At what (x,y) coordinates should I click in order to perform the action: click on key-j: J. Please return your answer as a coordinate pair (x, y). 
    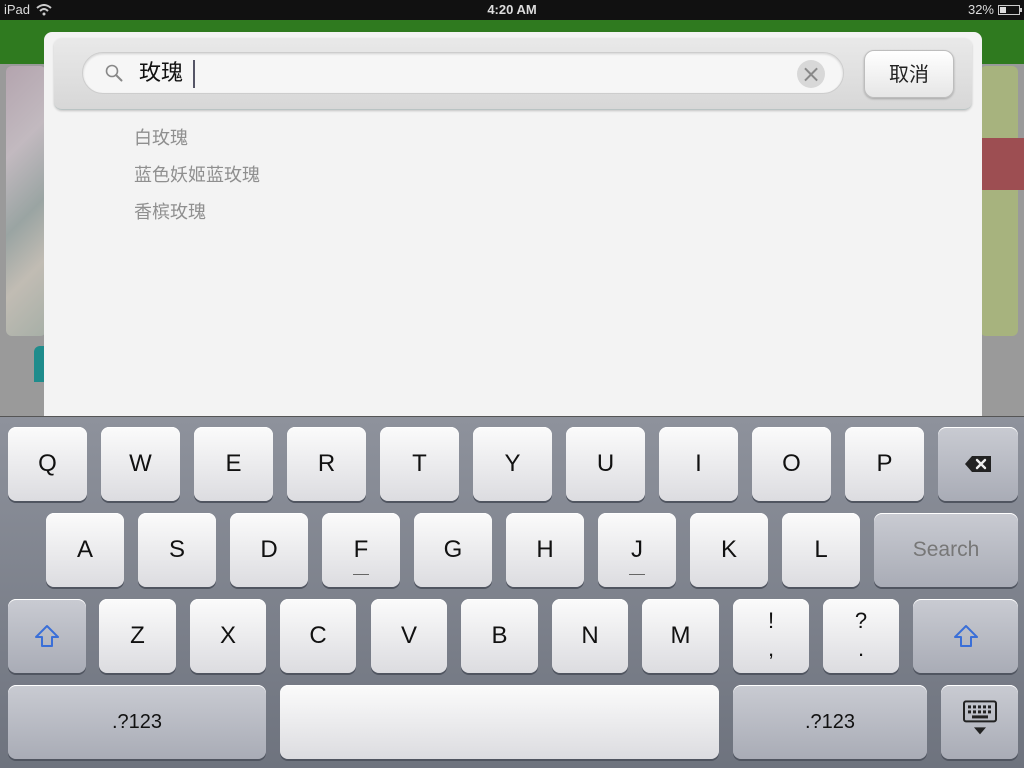
    Looking at the image, I should click on (637, 550).